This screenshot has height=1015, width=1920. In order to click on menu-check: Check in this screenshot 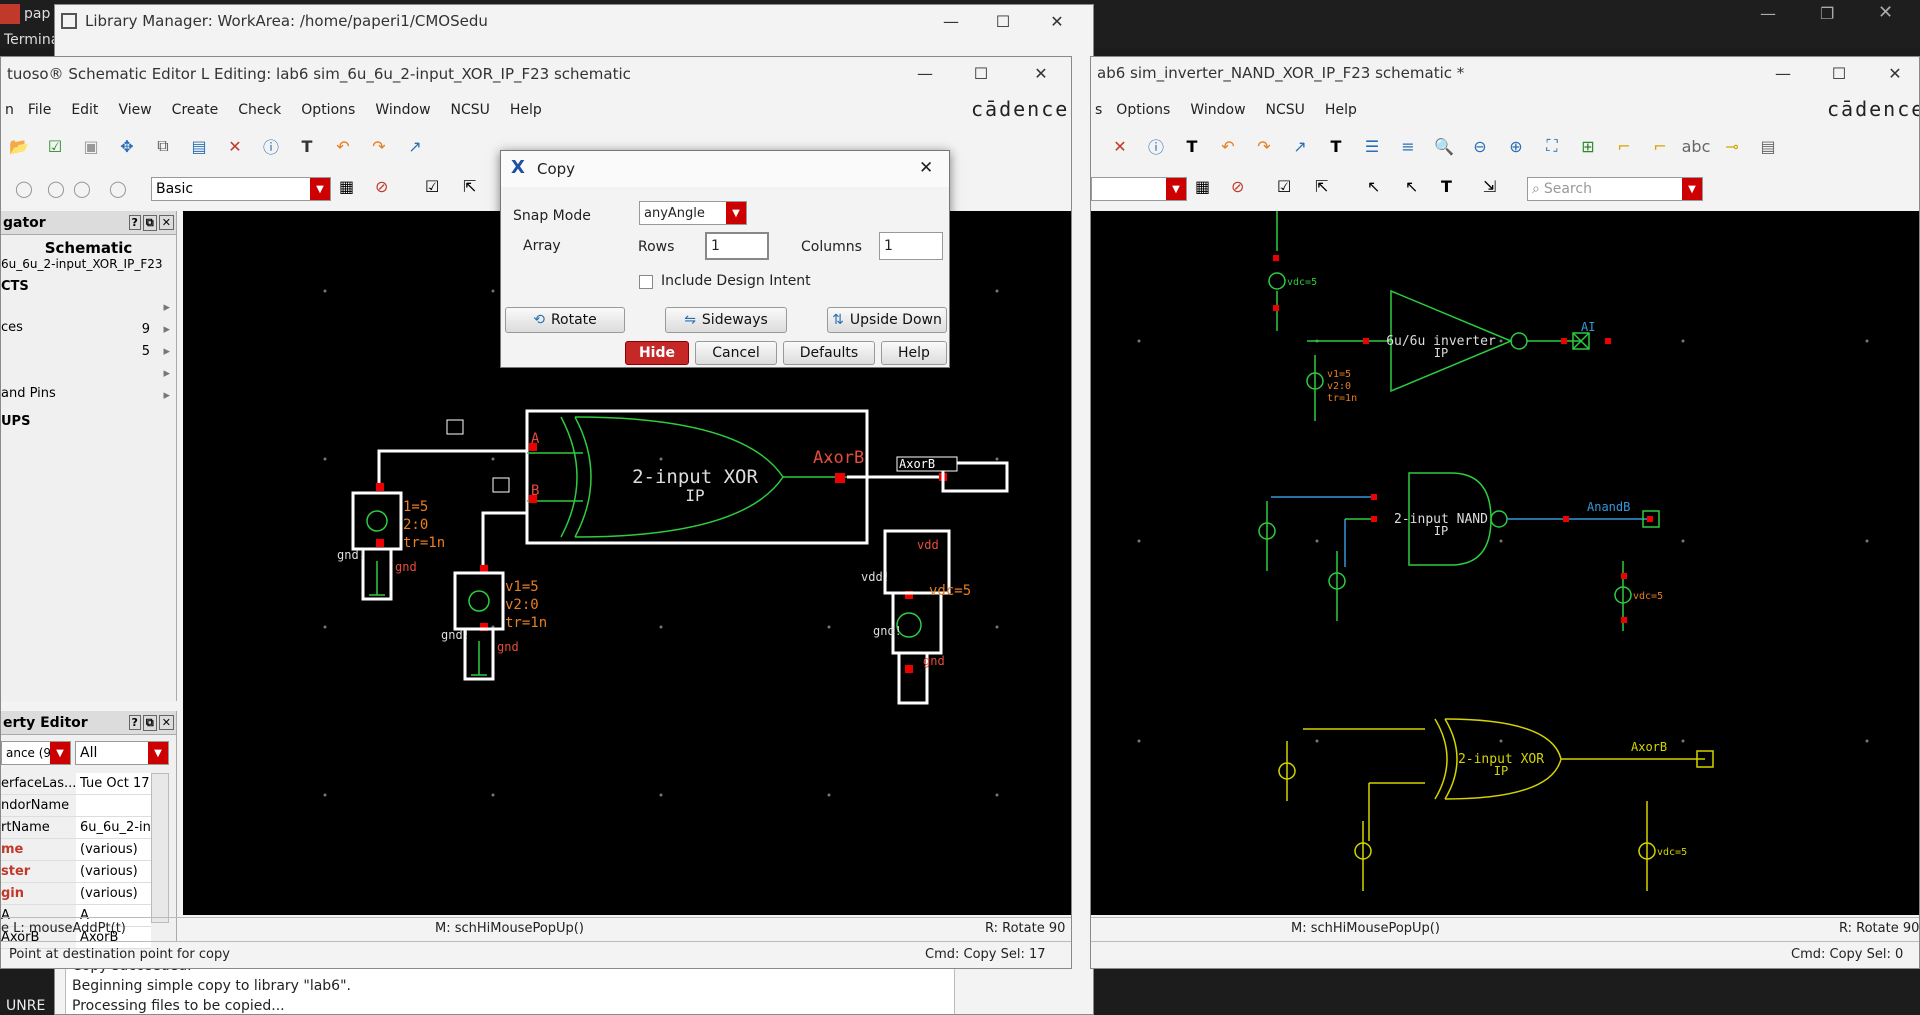, I will do `click(259, 110)`.